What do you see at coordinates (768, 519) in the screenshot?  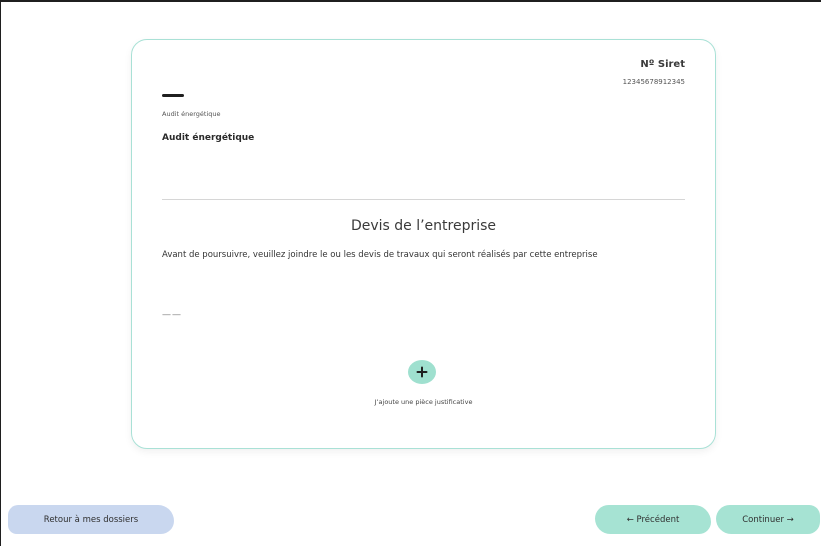 I see `continue-button: Continuer →` at bounding box center [768, 519].